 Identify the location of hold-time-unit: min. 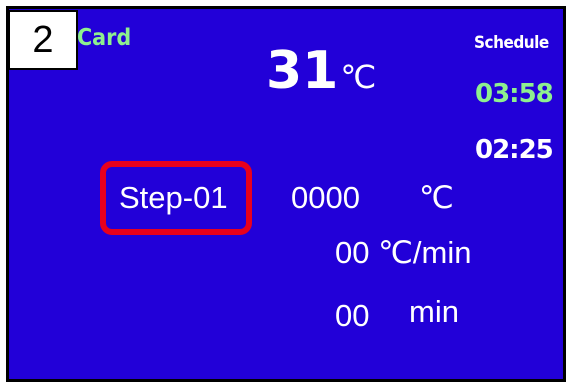
(434, 311).